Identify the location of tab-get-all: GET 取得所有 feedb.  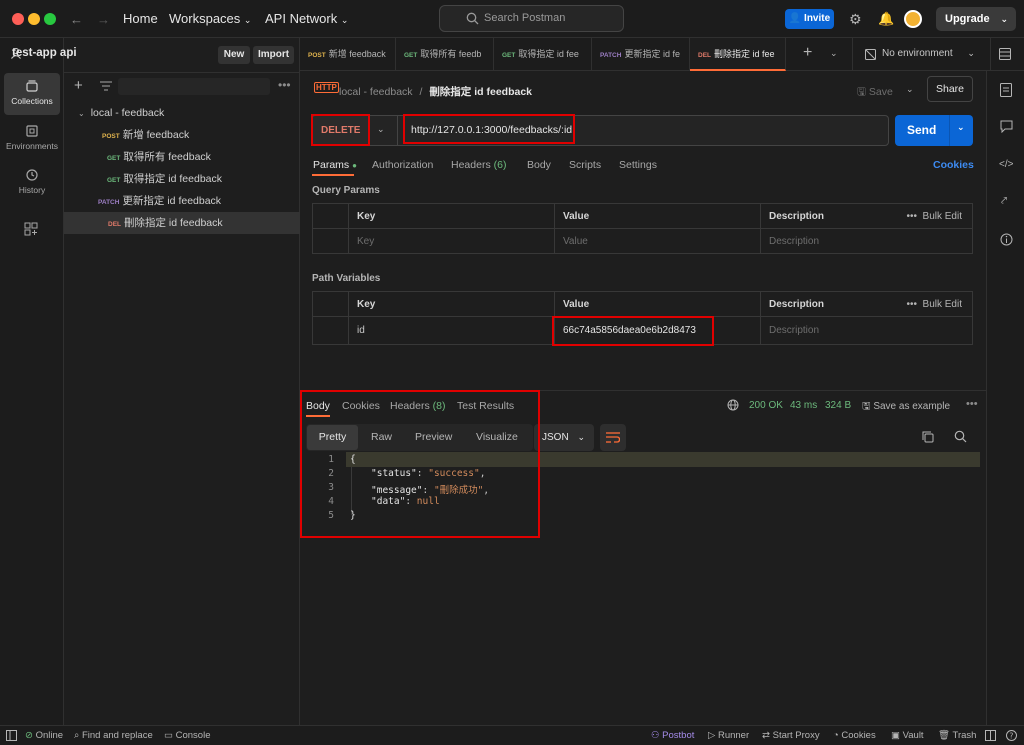
(445, 54).